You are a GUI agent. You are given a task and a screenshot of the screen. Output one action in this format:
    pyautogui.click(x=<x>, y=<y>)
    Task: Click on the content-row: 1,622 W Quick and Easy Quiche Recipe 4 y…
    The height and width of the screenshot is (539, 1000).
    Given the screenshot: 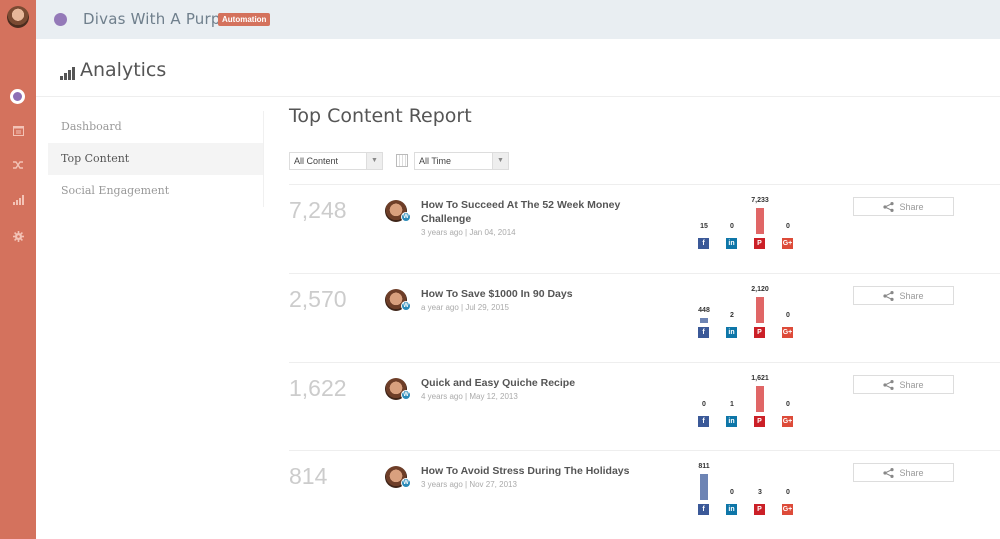 What is the action you would take?
    pyautogui.click(x=644, y=407)
    